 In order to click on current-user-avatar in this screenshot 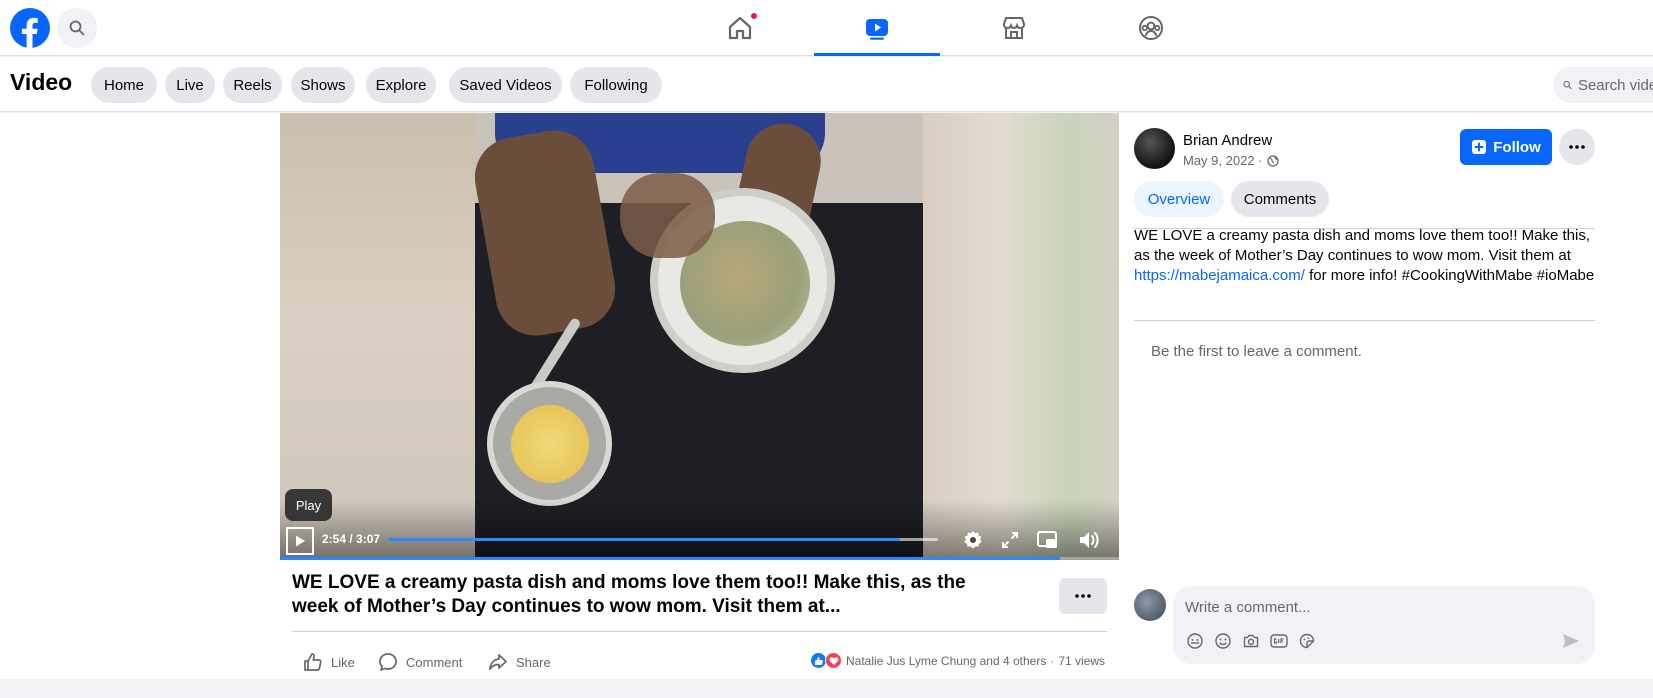, I will do `click(1150, 605)`.